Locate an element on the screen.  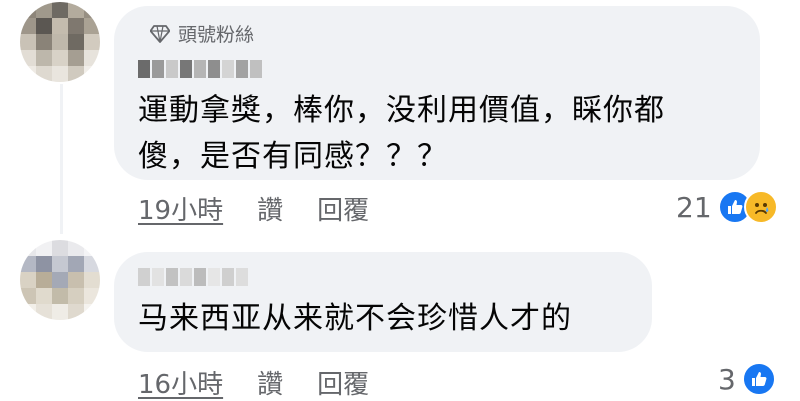
diamond-icon is located at coordinates (160, 33).